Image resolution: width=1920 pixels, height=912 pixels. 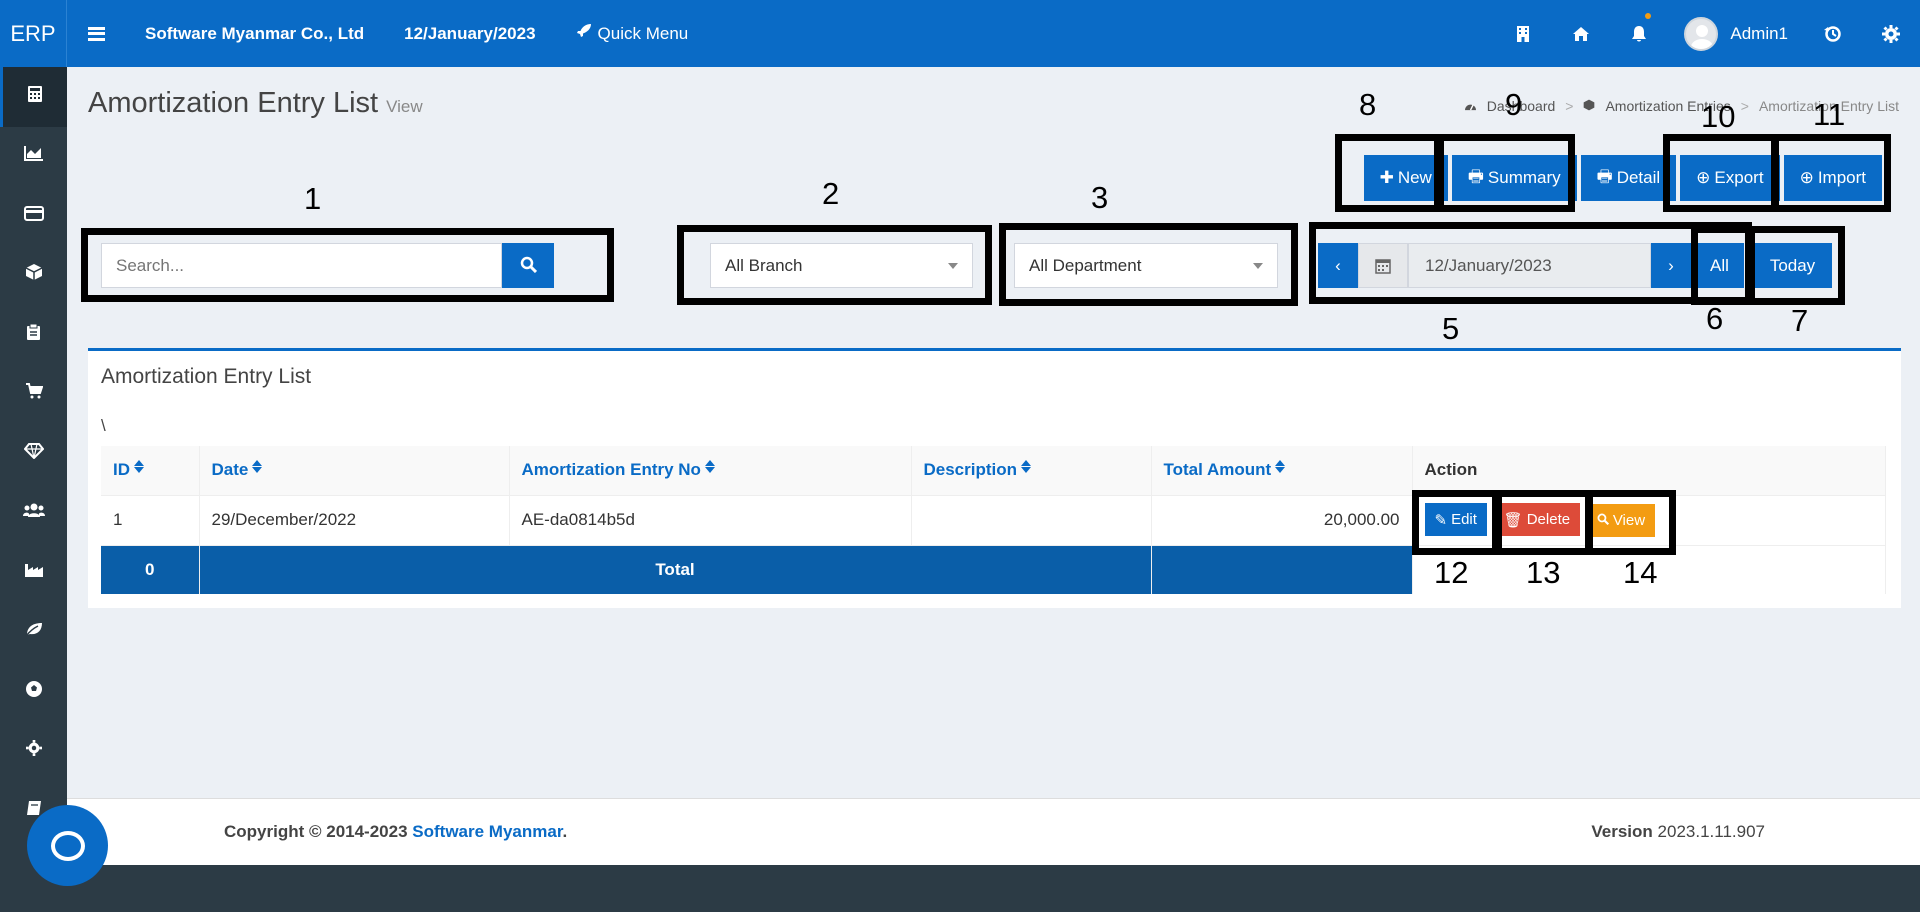 I want to click on sidebar-item-payments, so click(x=33, y=216).